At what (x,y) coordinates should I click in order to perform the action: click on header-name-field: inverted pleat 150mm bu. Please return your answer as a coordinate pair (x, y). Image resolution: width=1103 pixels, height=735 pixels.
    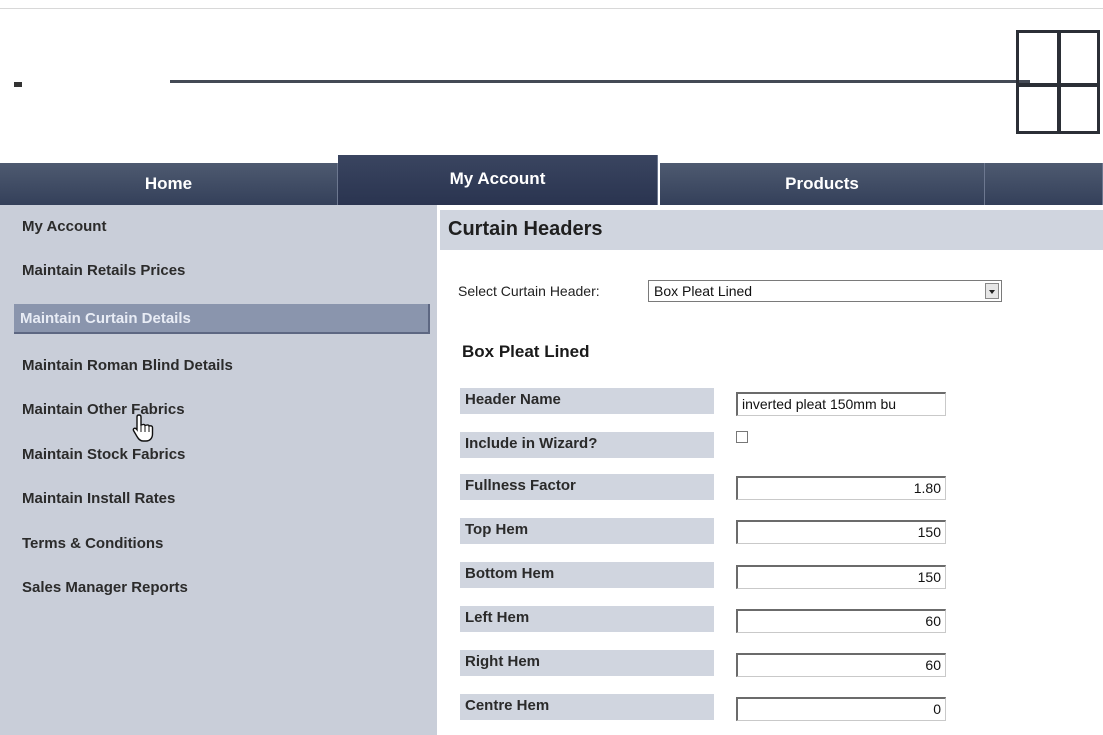
    Looking at the image, I should click on (841, 404).